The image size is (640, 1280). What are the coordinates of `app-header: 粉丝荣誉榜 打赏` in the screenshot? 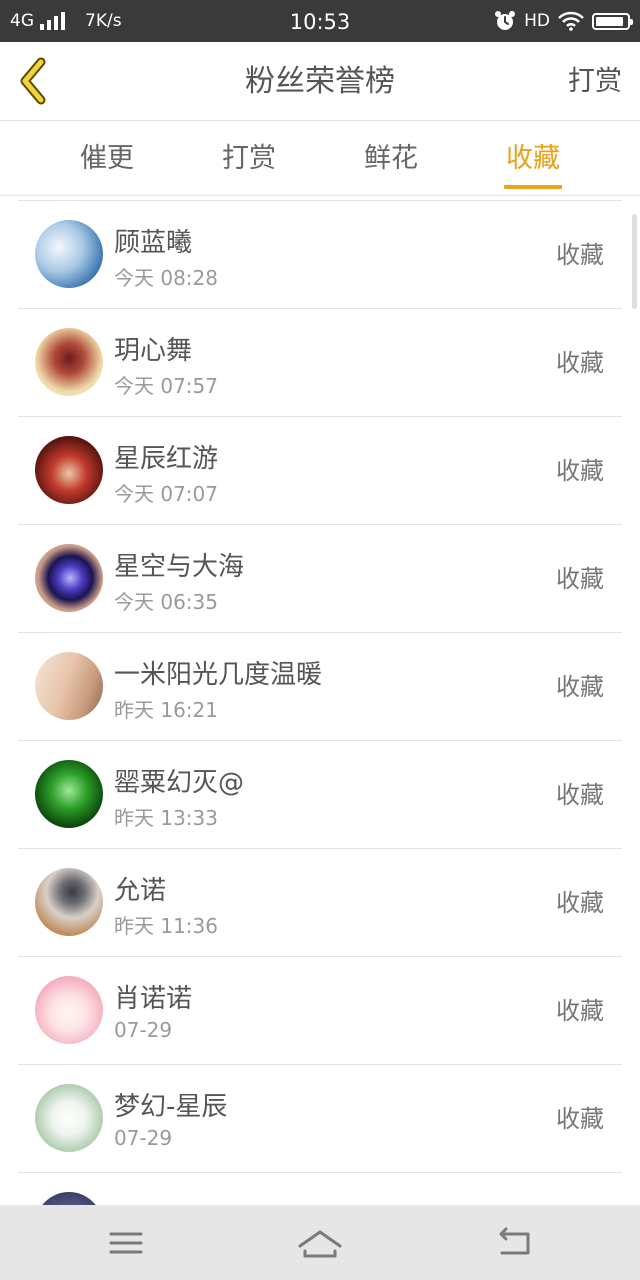 It's located at (320, 81).